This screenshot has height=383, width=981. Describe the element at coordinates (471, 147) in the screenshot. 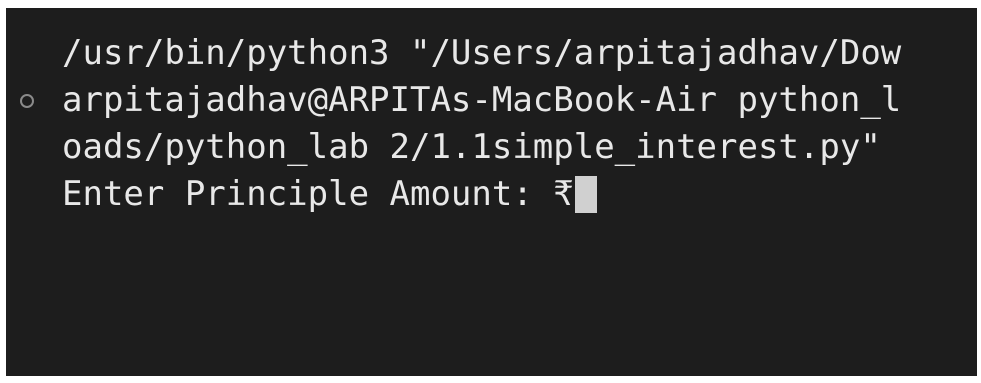

I see `terminal-path-line: oads/python_lab 2/1.1simple_interest.py"` at that location.